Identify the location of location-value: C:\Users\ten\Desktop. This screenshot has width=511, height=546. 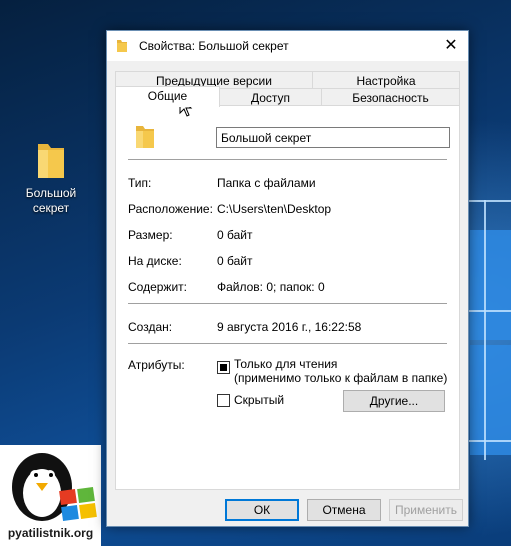
(274, 209).